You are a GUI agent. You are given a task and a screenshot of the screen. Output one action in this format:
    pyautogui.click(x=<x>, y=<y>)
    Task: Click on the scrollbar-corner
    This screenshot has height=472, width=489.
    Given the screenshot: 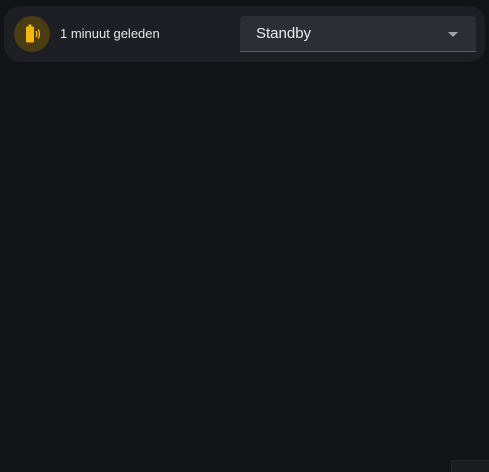 What is the action you would take?
    pyautogui.click(x=470, y=466)
    